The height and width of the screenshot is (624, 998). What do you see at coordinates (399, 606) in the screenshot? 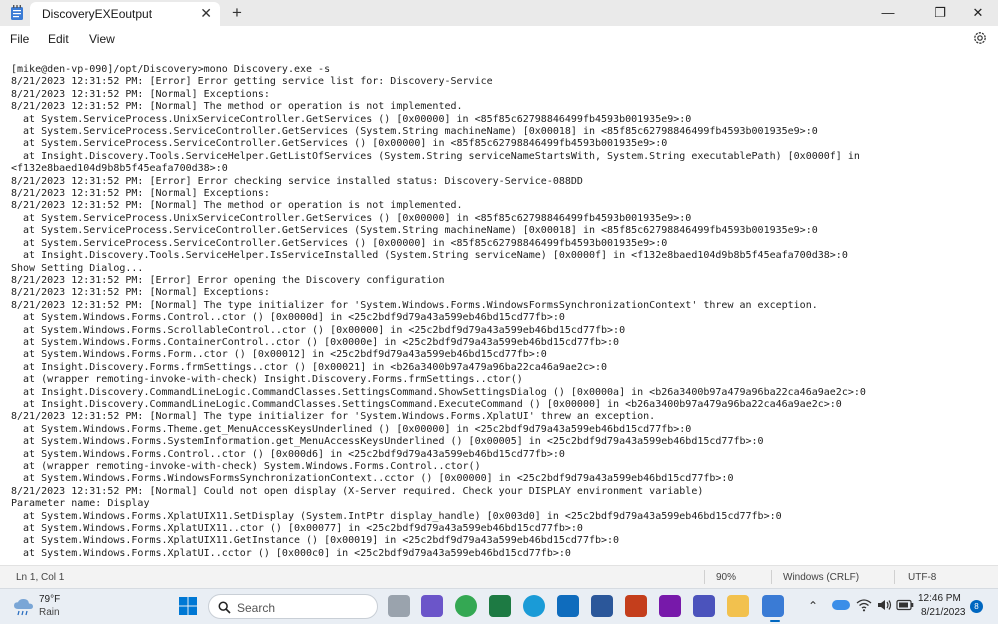
I see `task-view-icon` at bounding box center [399, 606].